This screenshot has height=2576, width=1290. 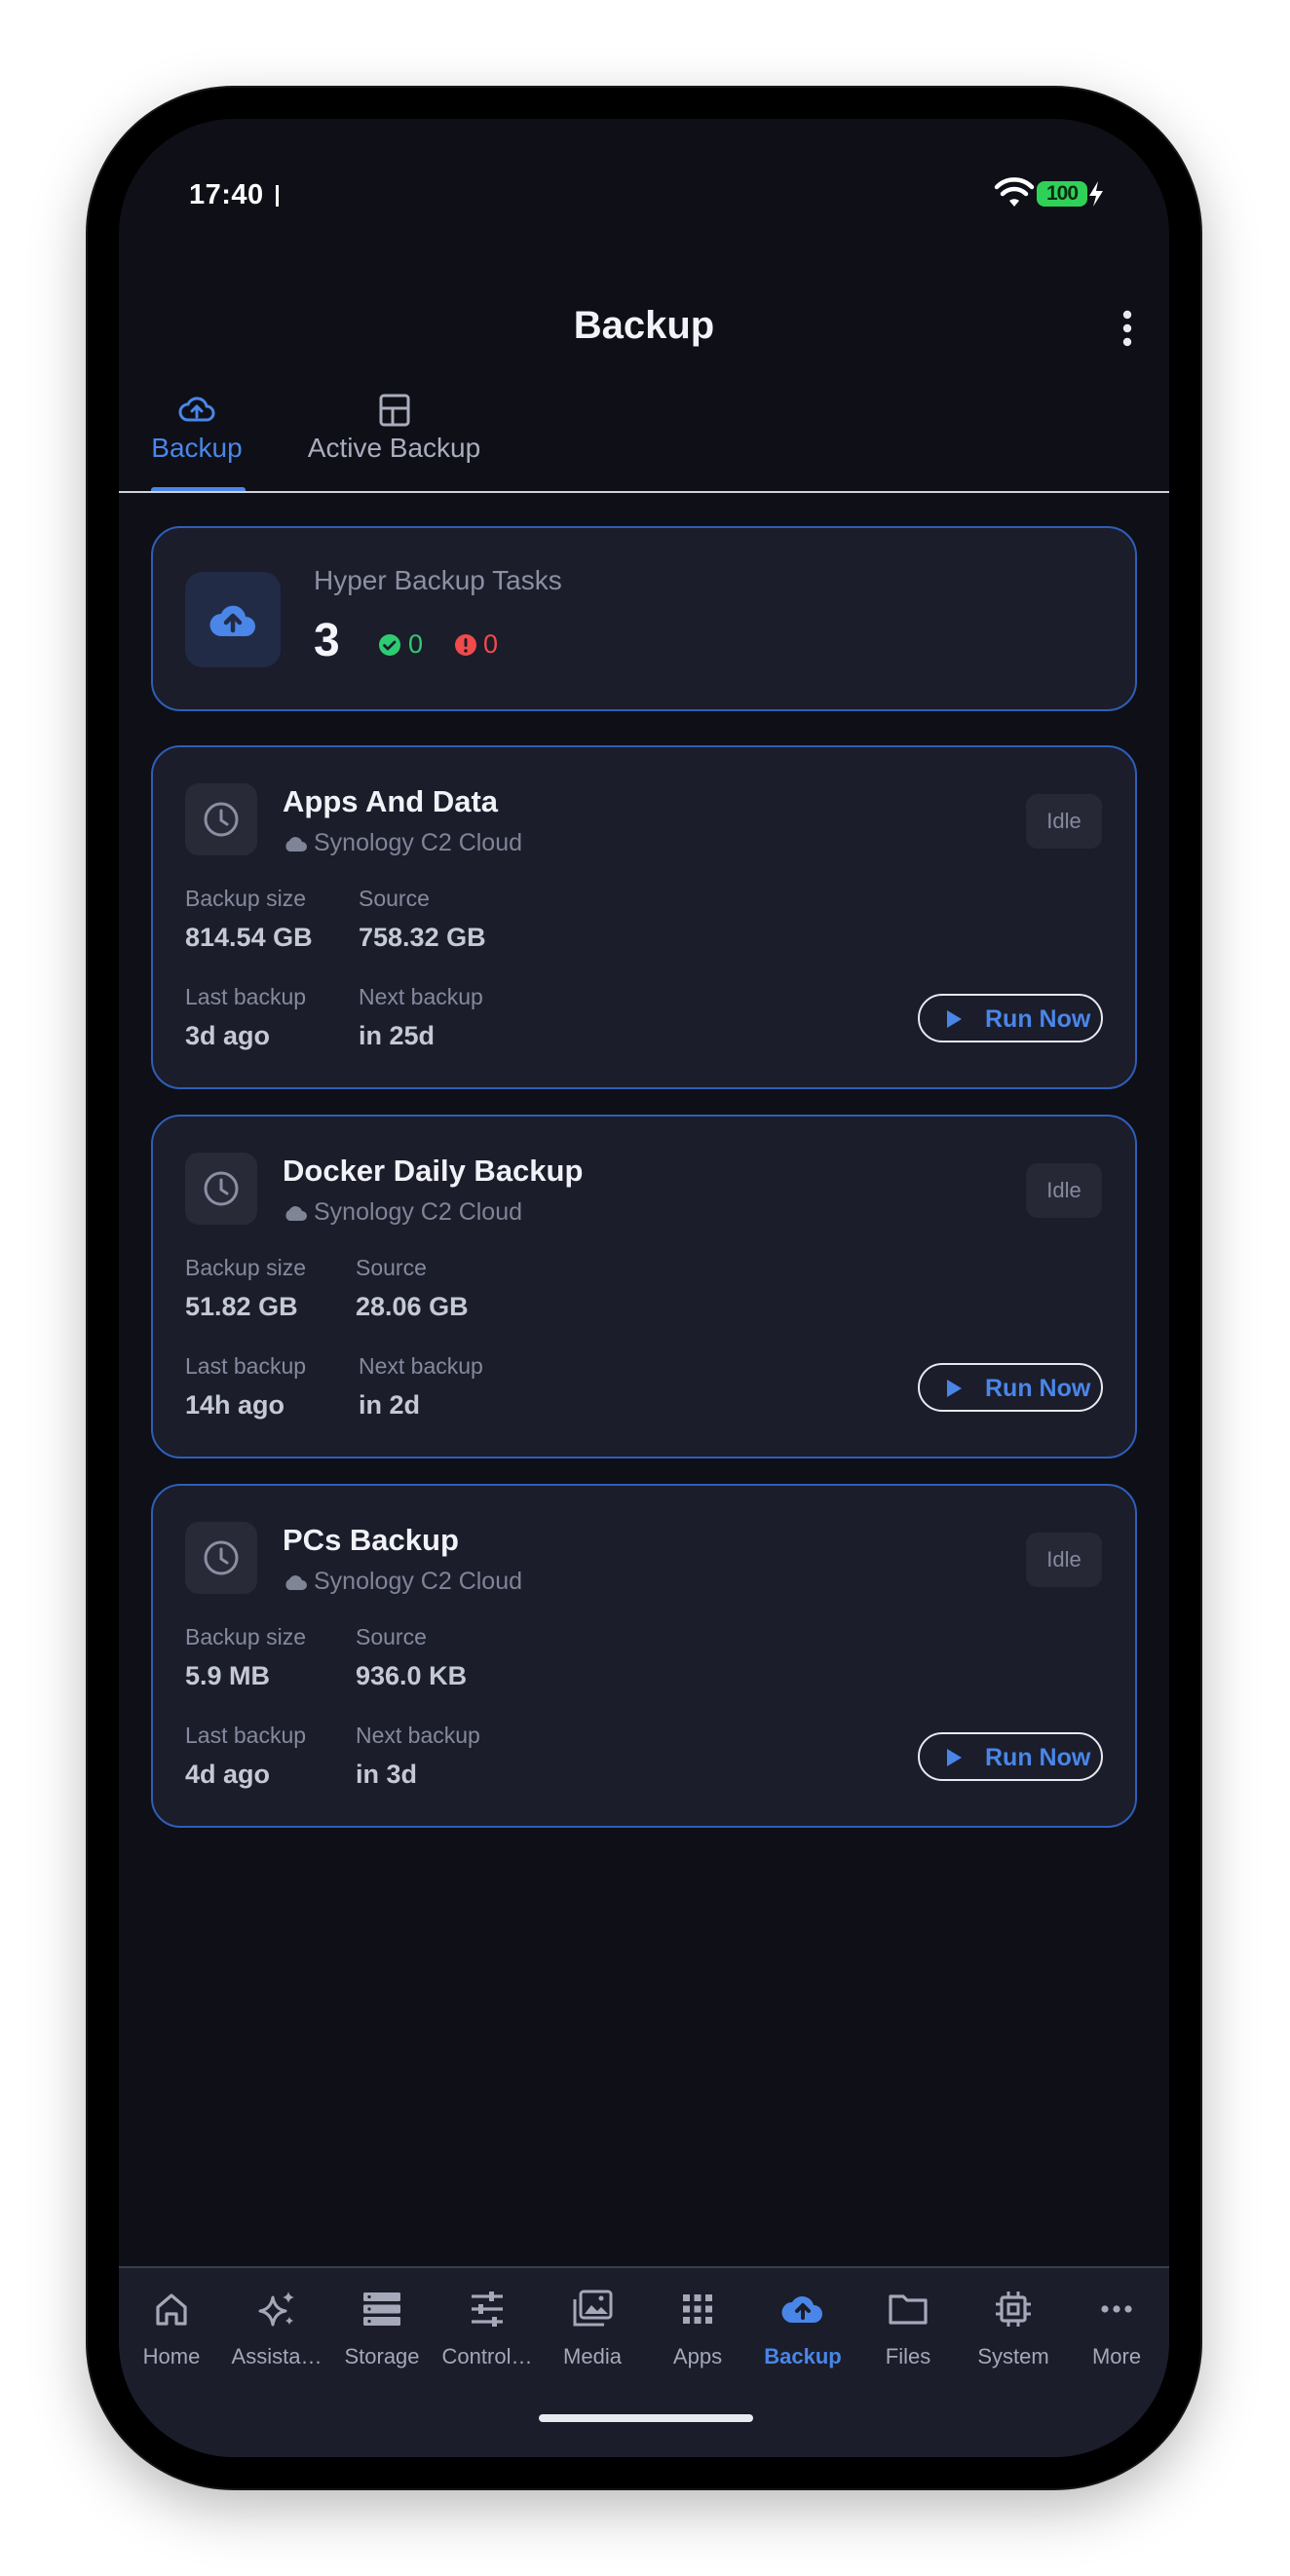 What do you see at coordinates (1013, 2356) in the screenshot?
I see `nav-label: System` at bounding box center [1013, 2356].